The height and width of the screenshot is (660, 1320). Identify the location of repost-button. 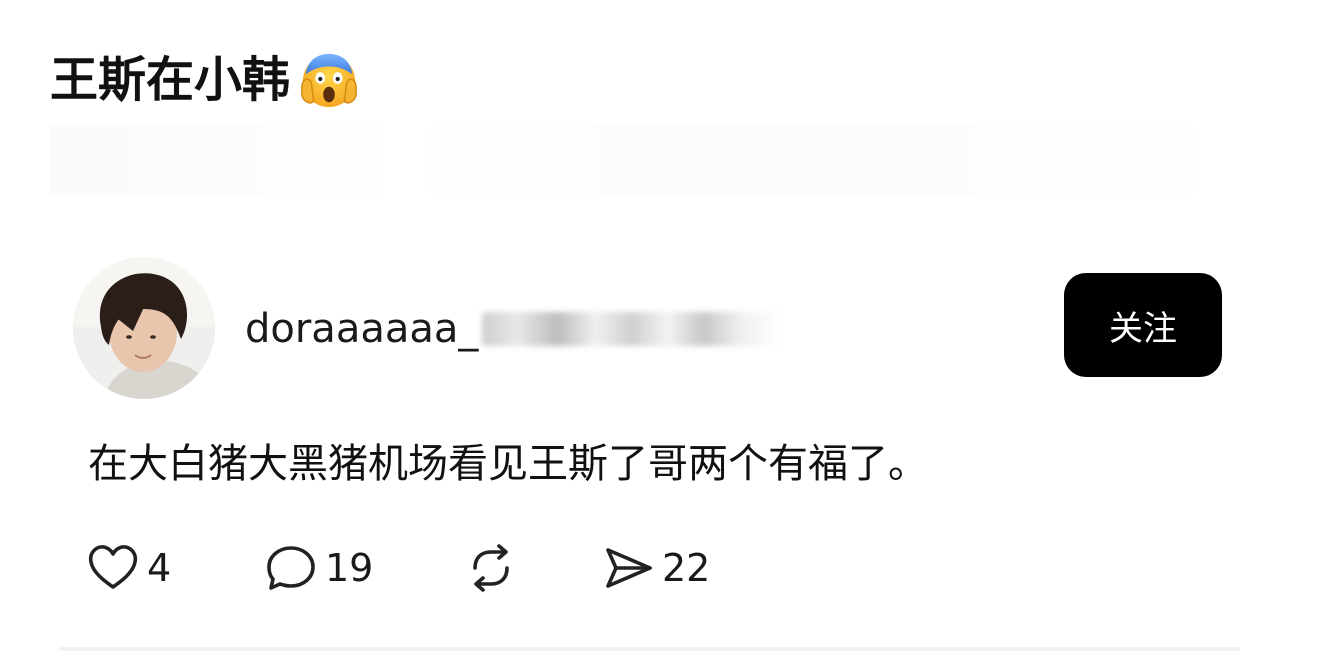
(491, 568).